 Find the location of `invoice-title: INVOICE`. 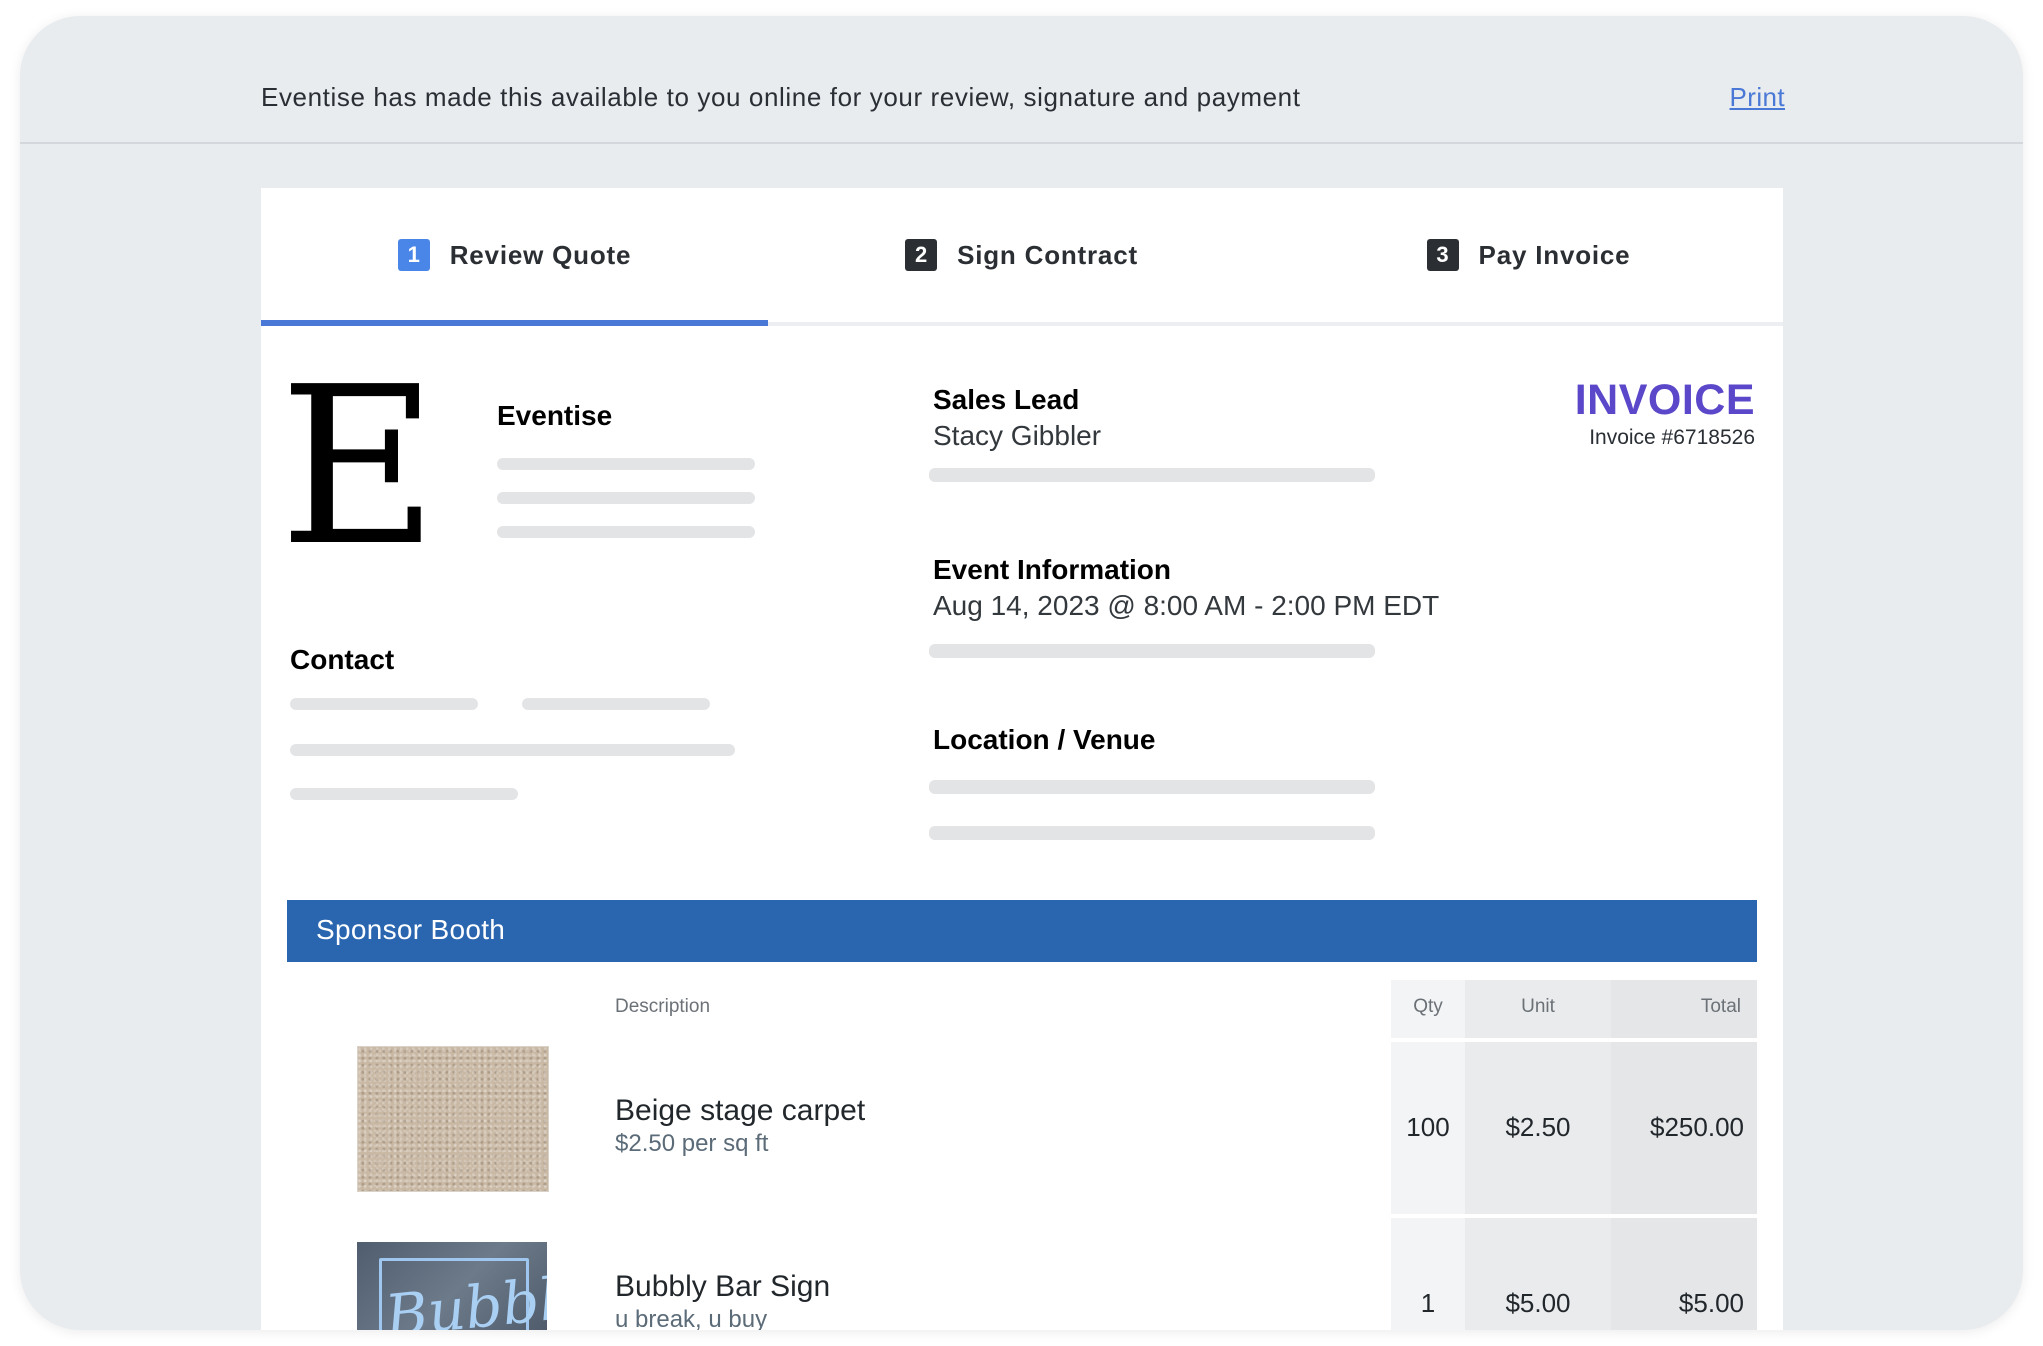

invoice-title: INVOICE is located at coordinates (1664, 400).